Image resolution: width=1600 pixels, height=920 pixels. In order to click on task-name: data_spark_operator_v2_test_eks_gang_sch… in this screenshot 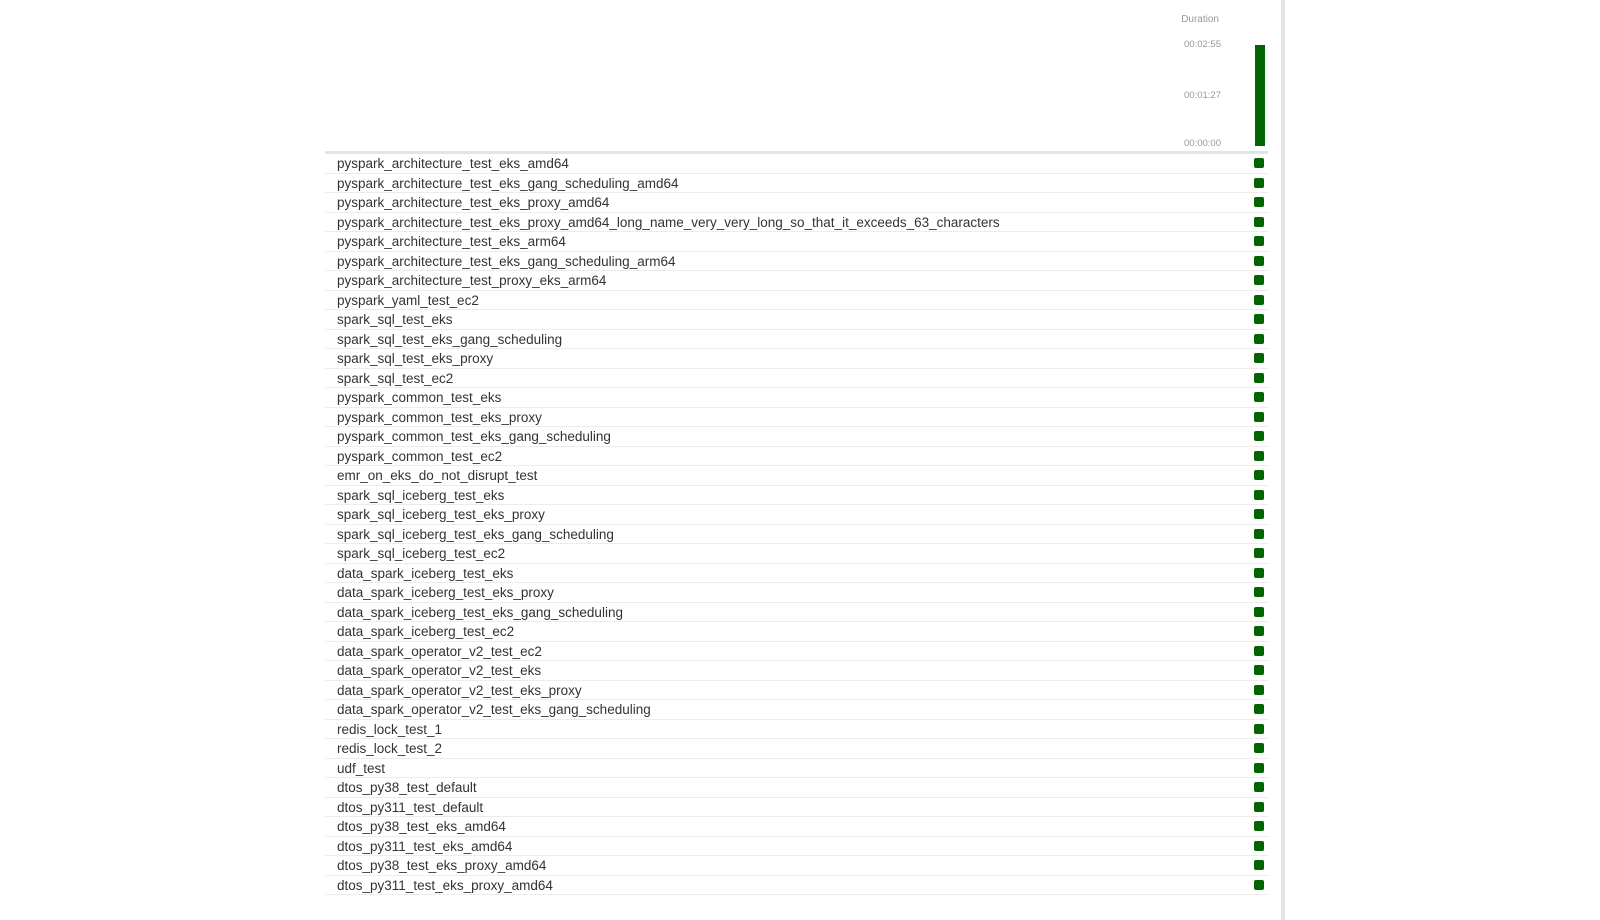, I will do `click(494, 709)`.